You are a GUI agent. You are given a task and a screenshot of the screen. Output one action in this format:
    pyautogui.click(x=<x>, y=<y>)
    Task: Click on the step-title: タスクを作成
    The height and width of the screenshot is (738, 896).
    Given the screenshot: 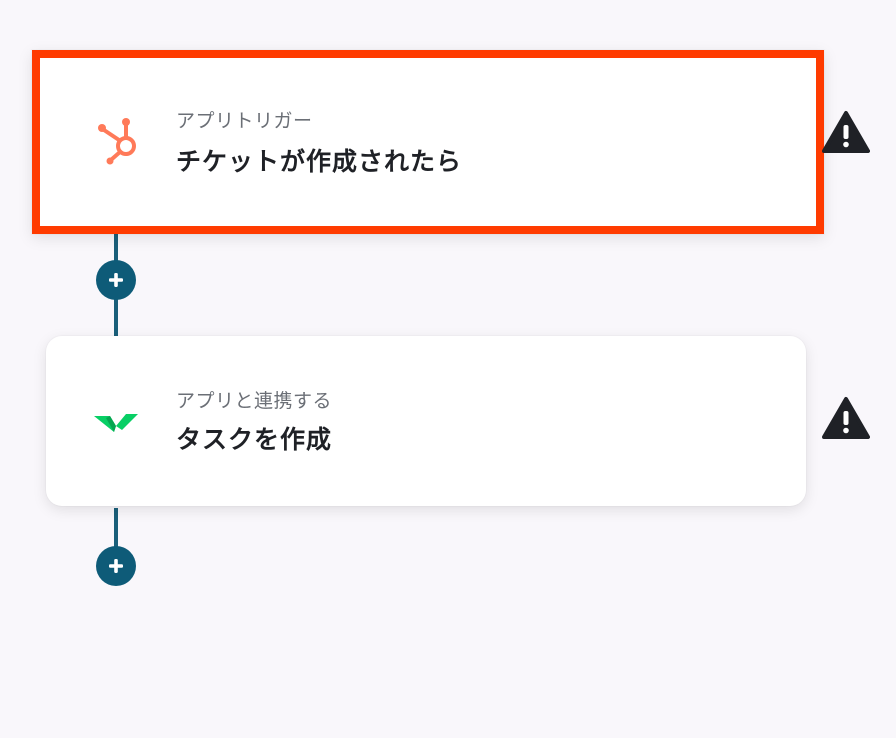 What is the action you would take?
    pyautogui.click(x=254, y=439)
    